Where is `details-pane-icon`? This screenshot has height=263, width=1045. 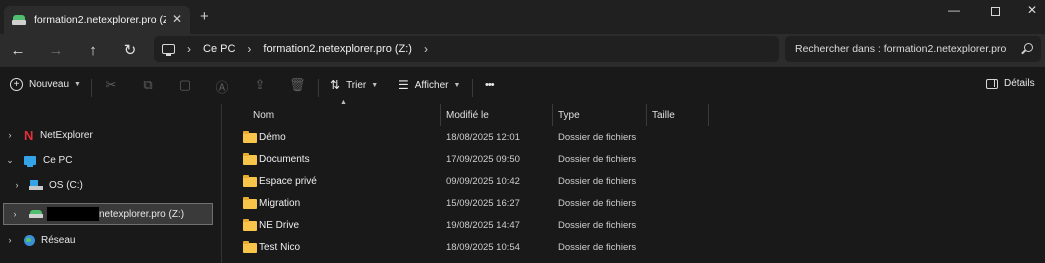
details-pane-icon is located at coordinates (992, 83).